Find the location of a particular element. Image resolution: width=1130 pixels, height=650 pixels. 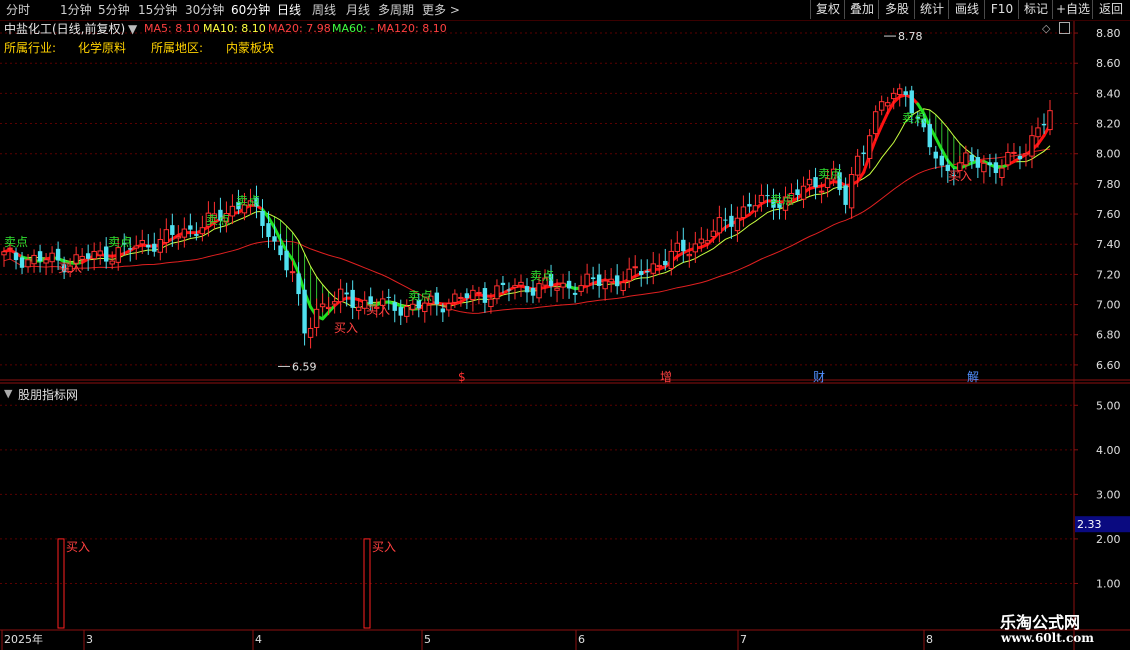

diamond-icon: ◇ is located at coordinates (1046, 28).